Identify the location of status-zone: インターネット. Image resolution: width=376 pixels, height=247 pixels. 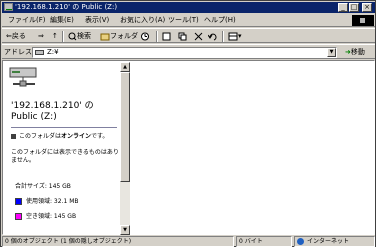
(334, 241).